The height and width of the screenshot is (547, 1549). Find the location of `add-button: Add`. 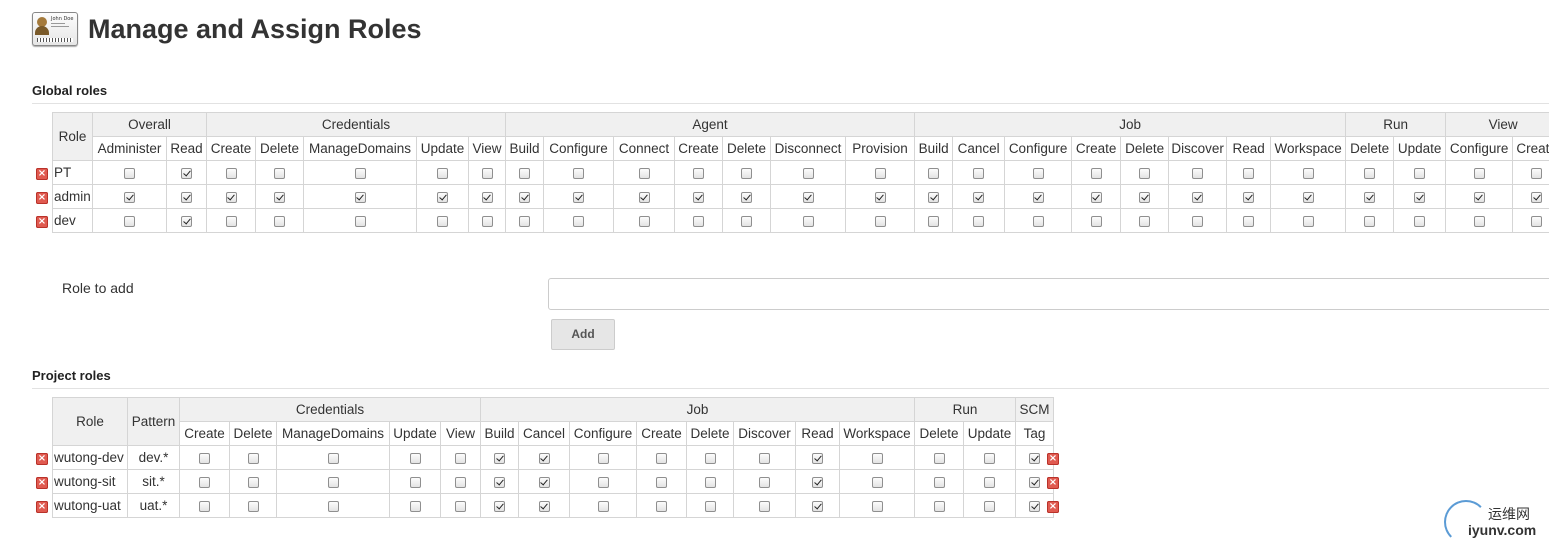

add-button: Add is located at coordinates (583, 334).